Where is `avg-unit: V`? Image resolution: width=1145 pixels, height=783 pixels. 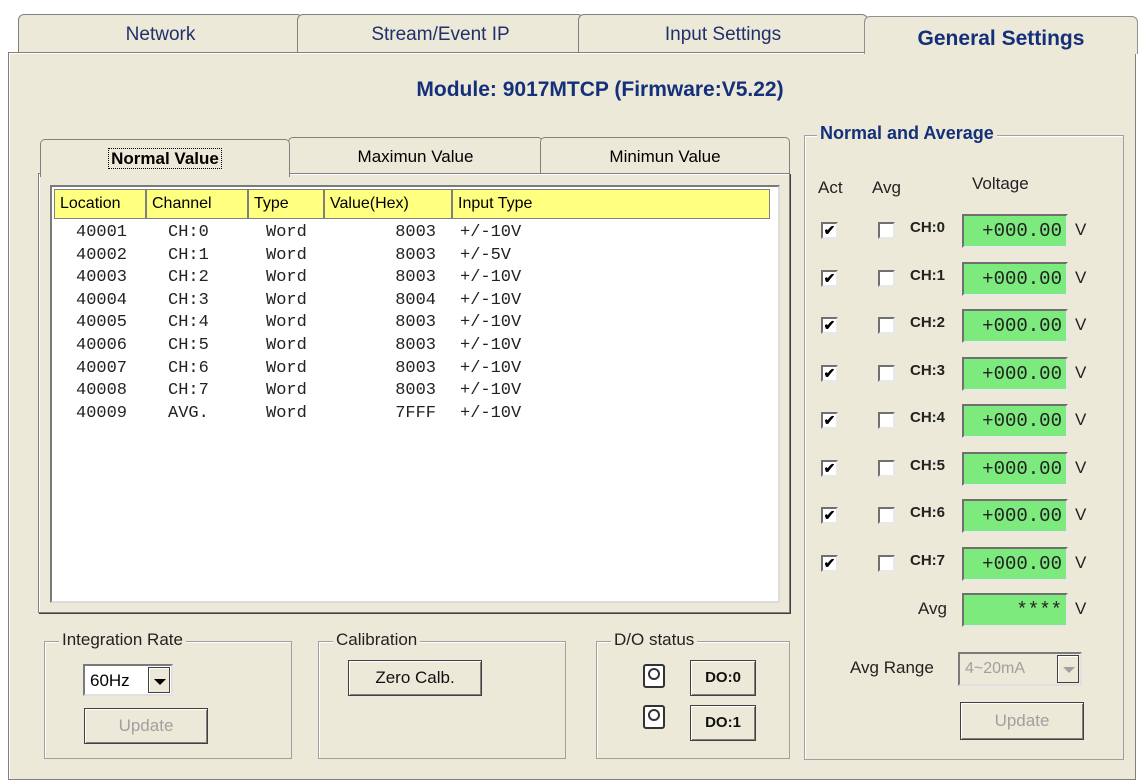
avg-unit: V is located at coordinates (1081, 608).